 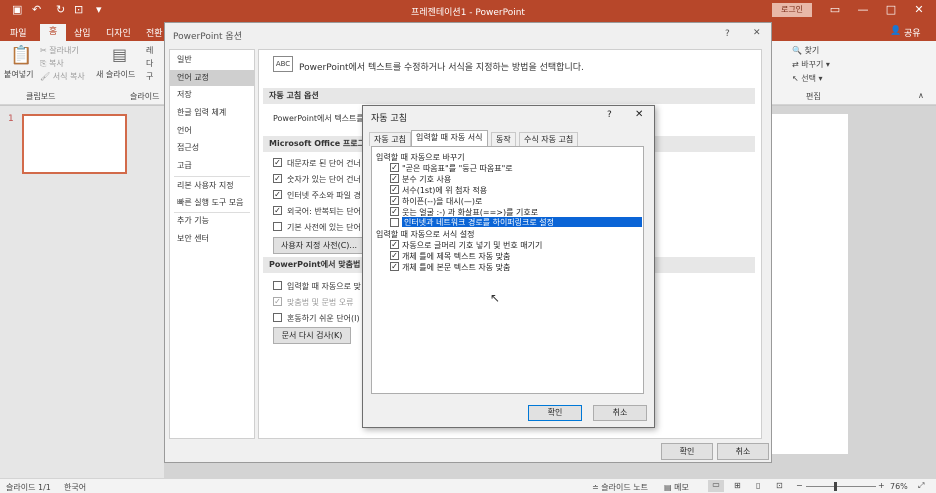 I want to click on autocorrect-help-icon: ?, so click(x=609, y=115).